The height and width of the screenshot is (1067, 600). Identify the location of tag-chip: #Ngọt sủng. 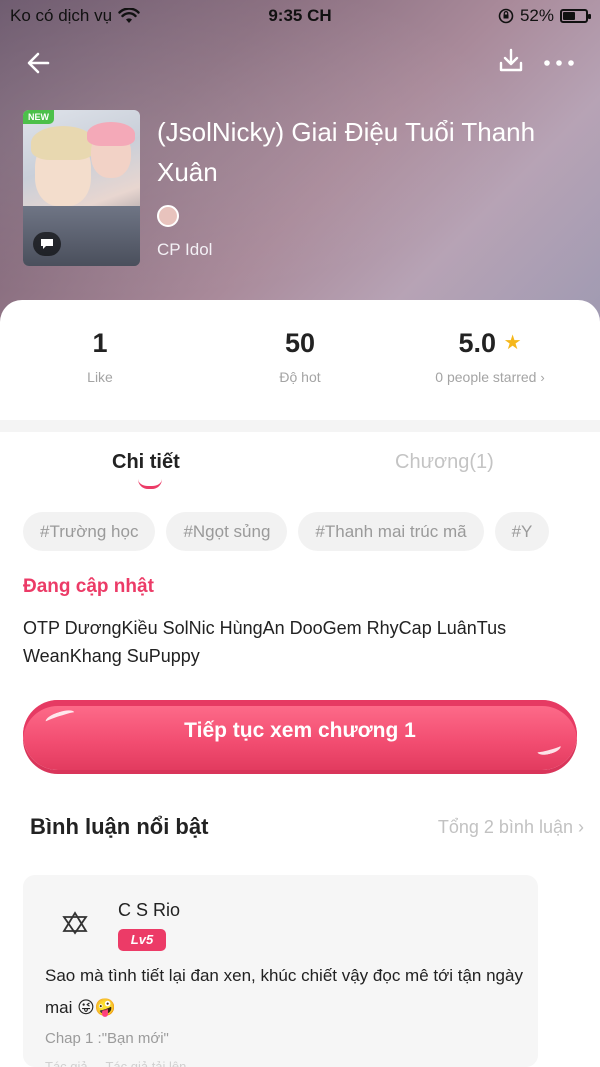
(227, 531).